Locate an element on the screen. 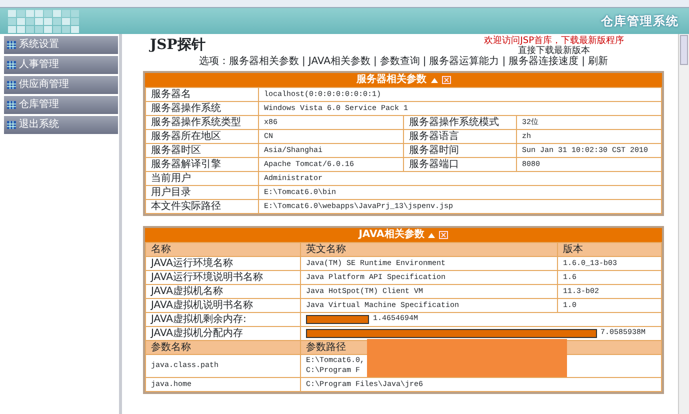 The height and width of the screenshot is (414, 689). table-cell: 服务器操作系统 is located at coordinates (202, 109).